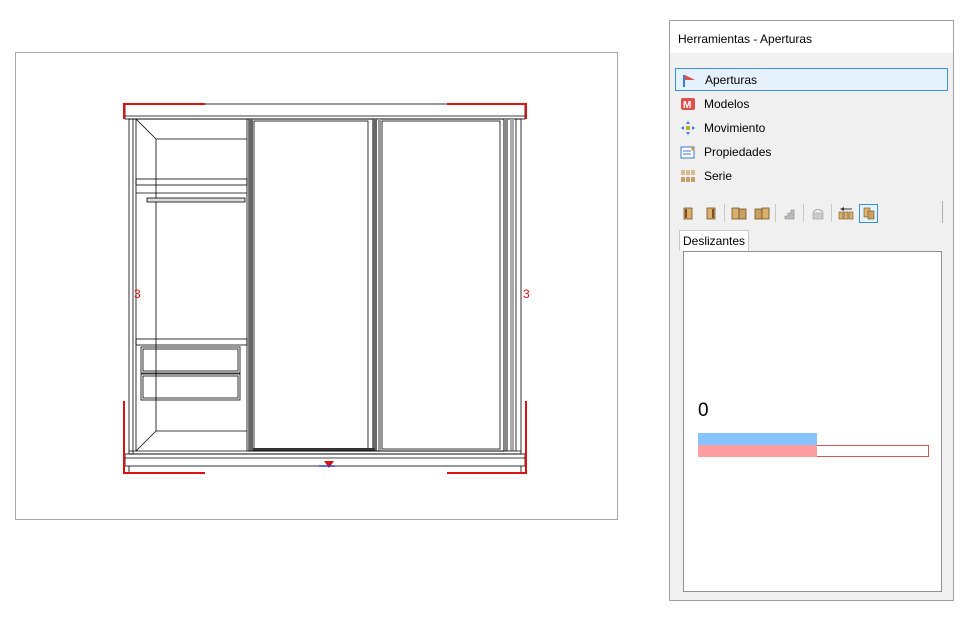 This screenshot has width=970, height=621. I want to click on stair-icon, so click(789, 213).